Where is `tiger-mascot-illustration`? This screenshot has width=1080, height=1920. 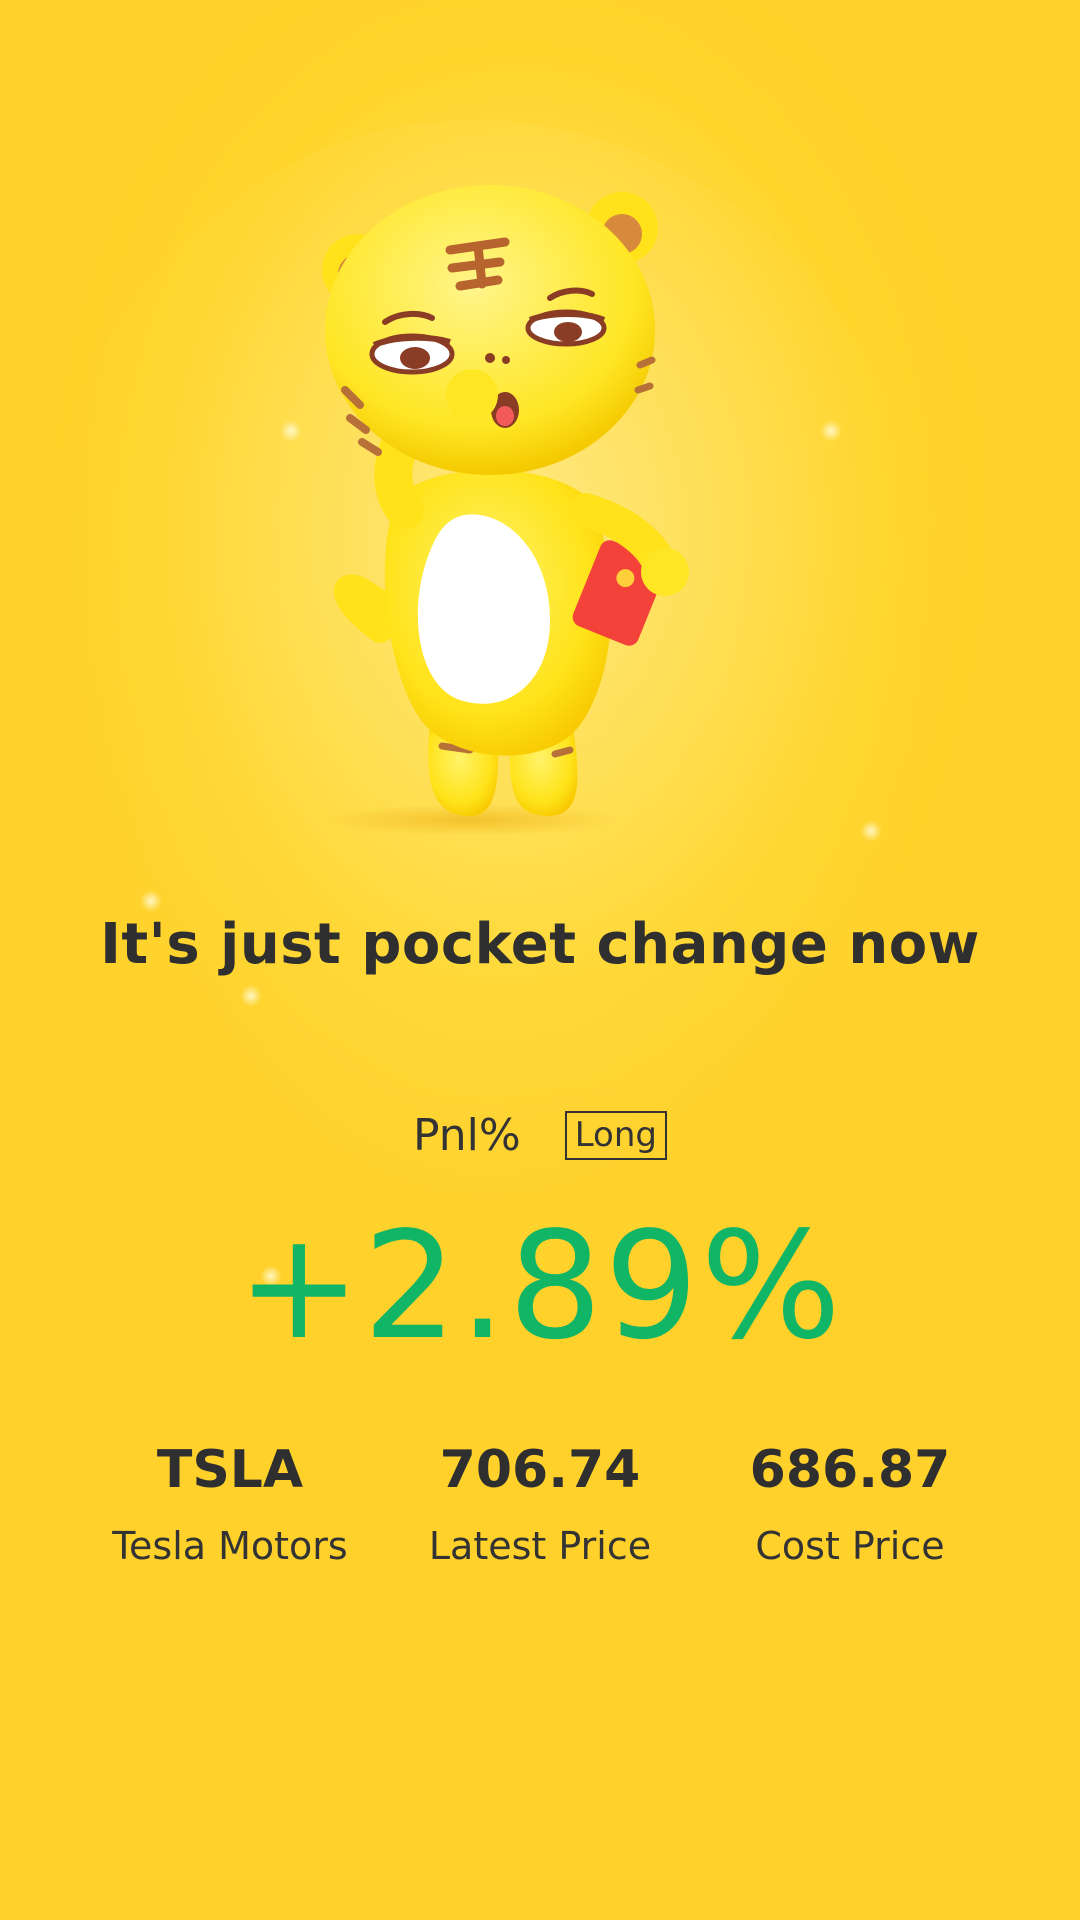
tiger-mascot-illustration is located at coordinates (504, 510).